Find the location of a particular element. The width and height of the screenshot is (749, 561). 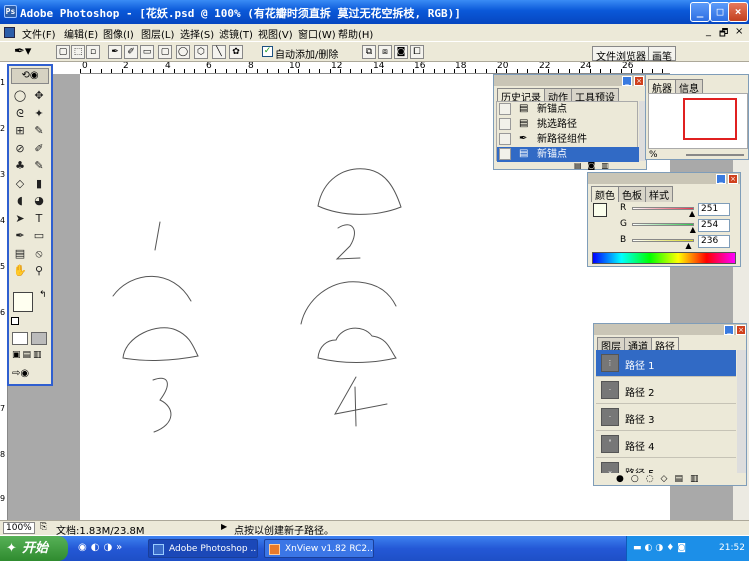

path-item: · 路径 2 is located at coordinates (666, 390).